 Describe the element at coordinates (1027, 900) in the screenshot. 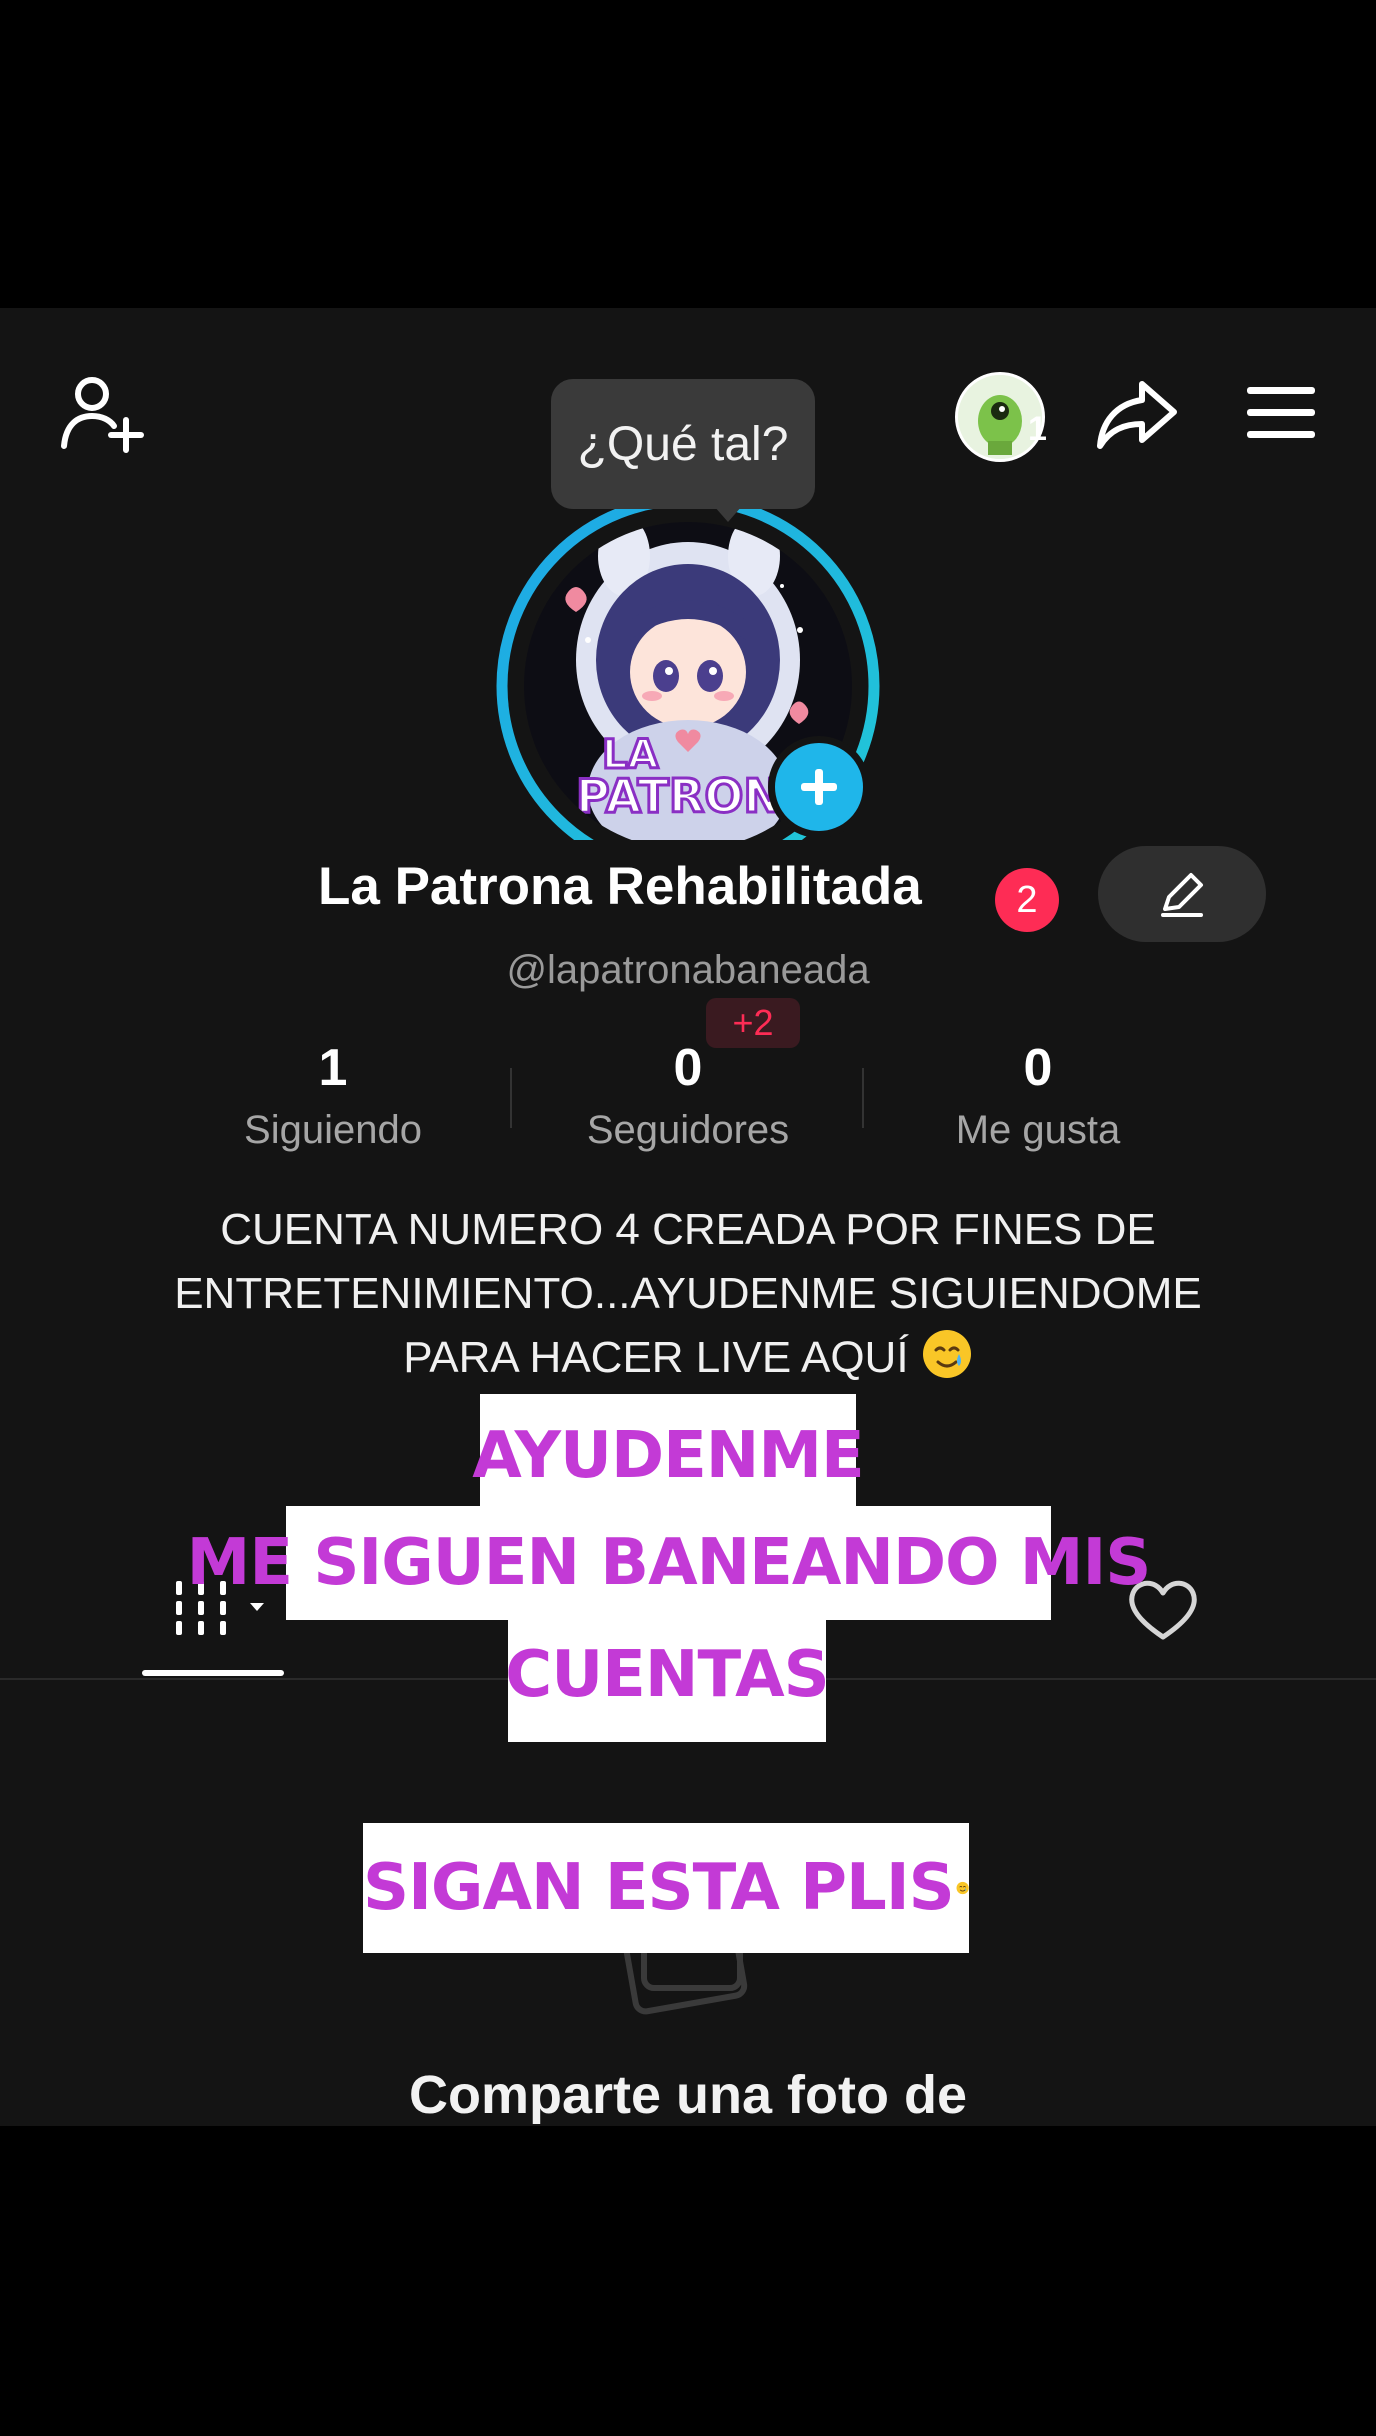

I see `notification-badge: 2` at that location.